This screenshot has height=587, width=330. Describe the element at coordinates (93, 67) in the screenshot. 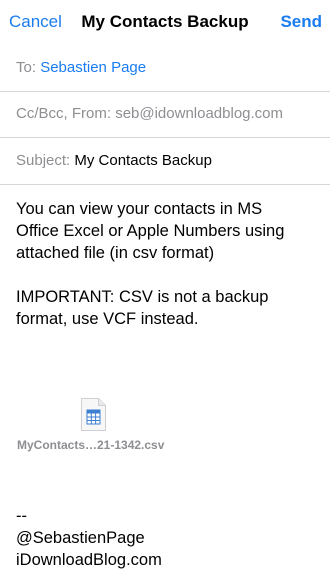

I see `to-recipient: Sebastien Page` at that location.